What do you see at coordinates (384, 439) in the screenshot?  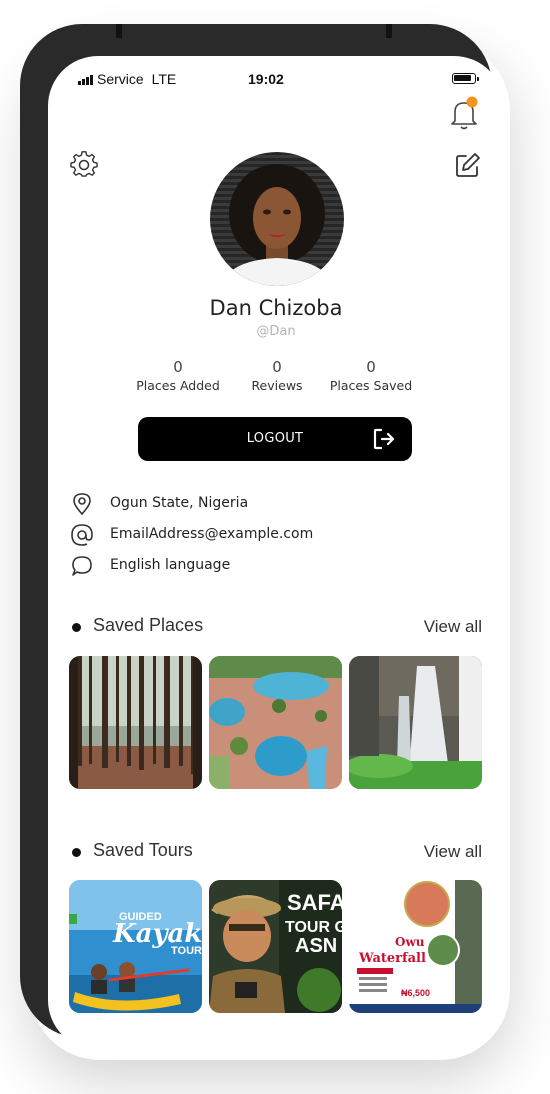 I see `logout-arrow-icon` at bounding box center [384, 439].